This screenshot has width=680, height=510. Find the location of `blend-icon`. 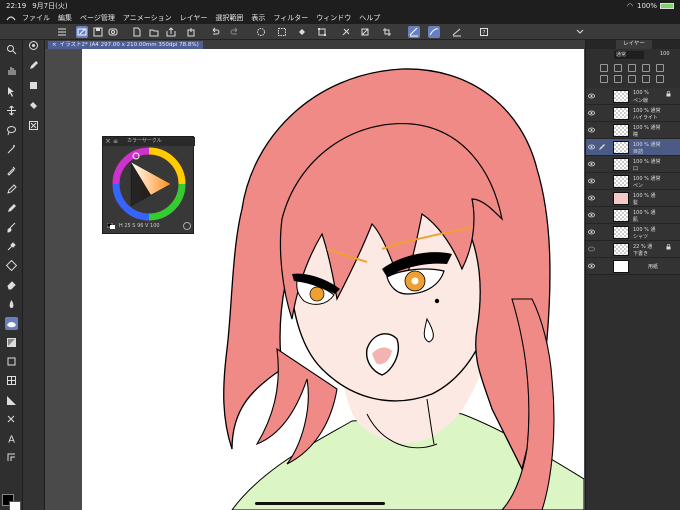

blend-icon is located at coordinates (11, 304).